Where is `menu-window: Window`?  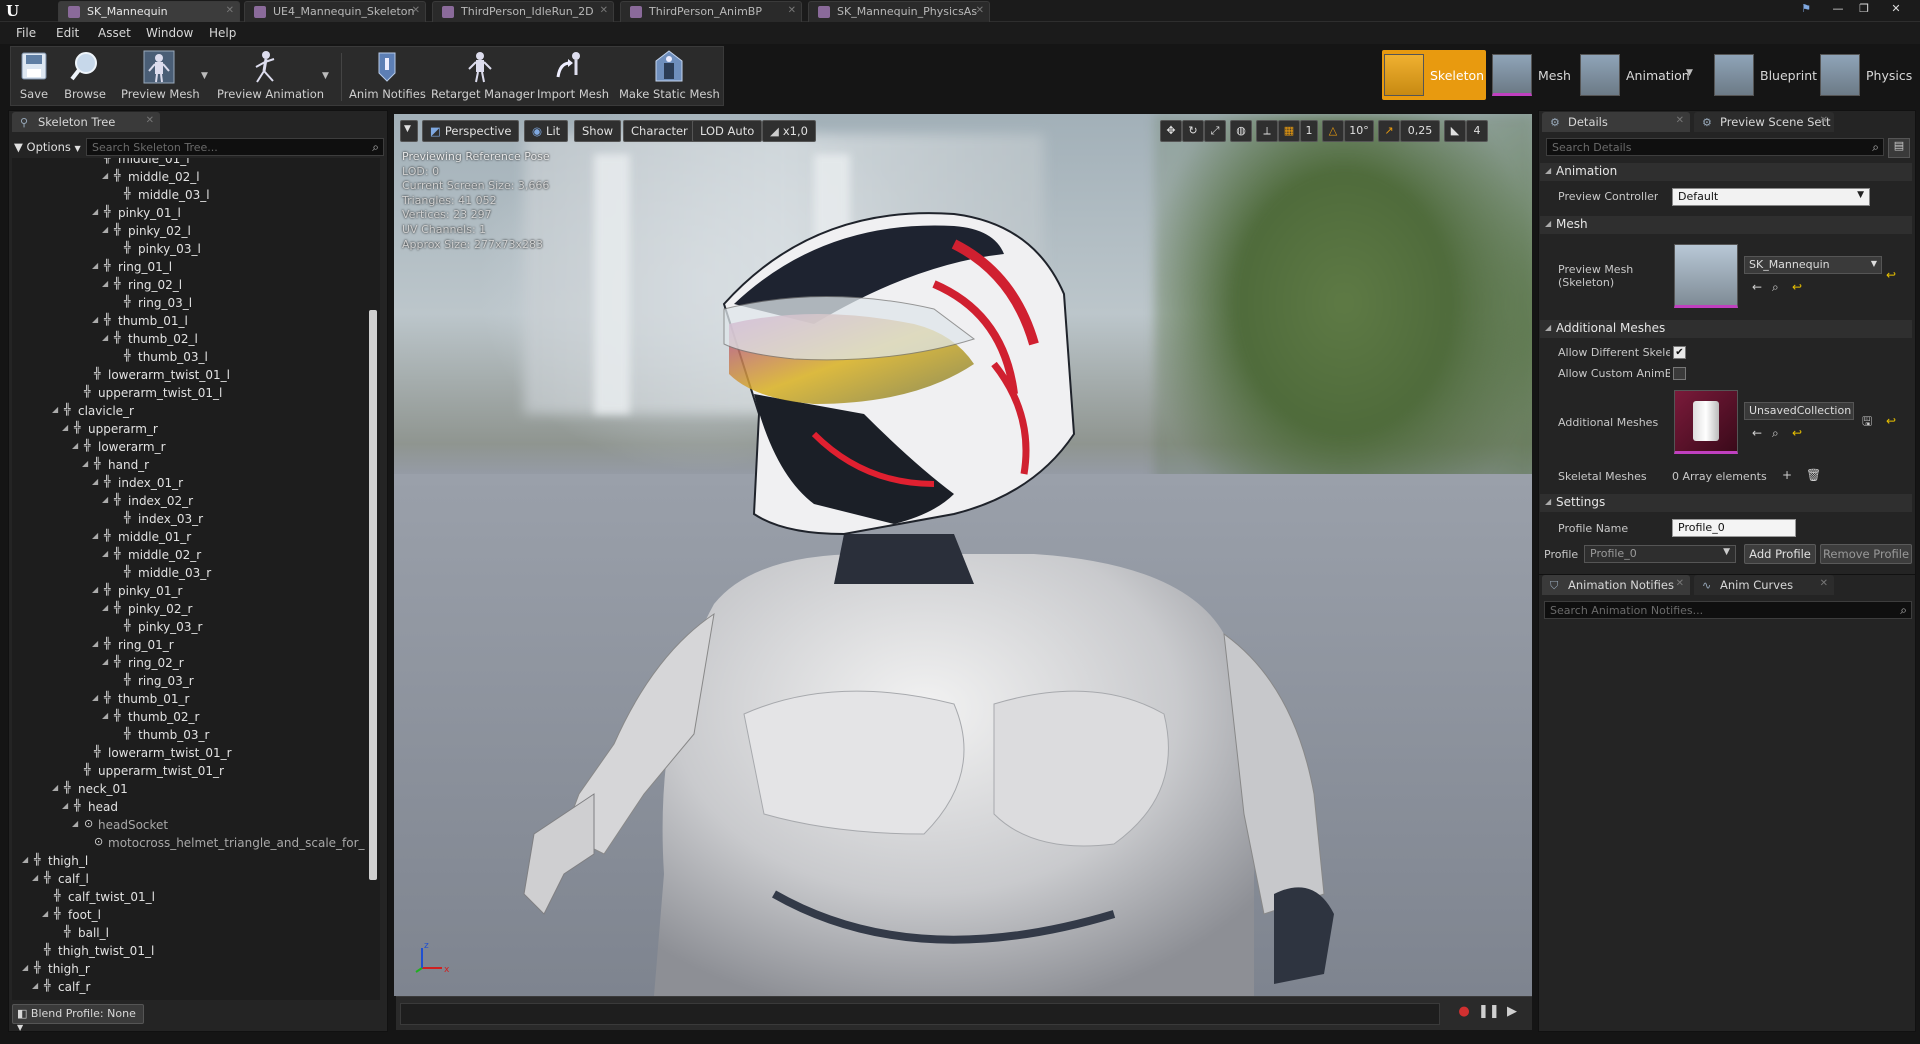 menu-window: Window is located at coordinates (169, 33).